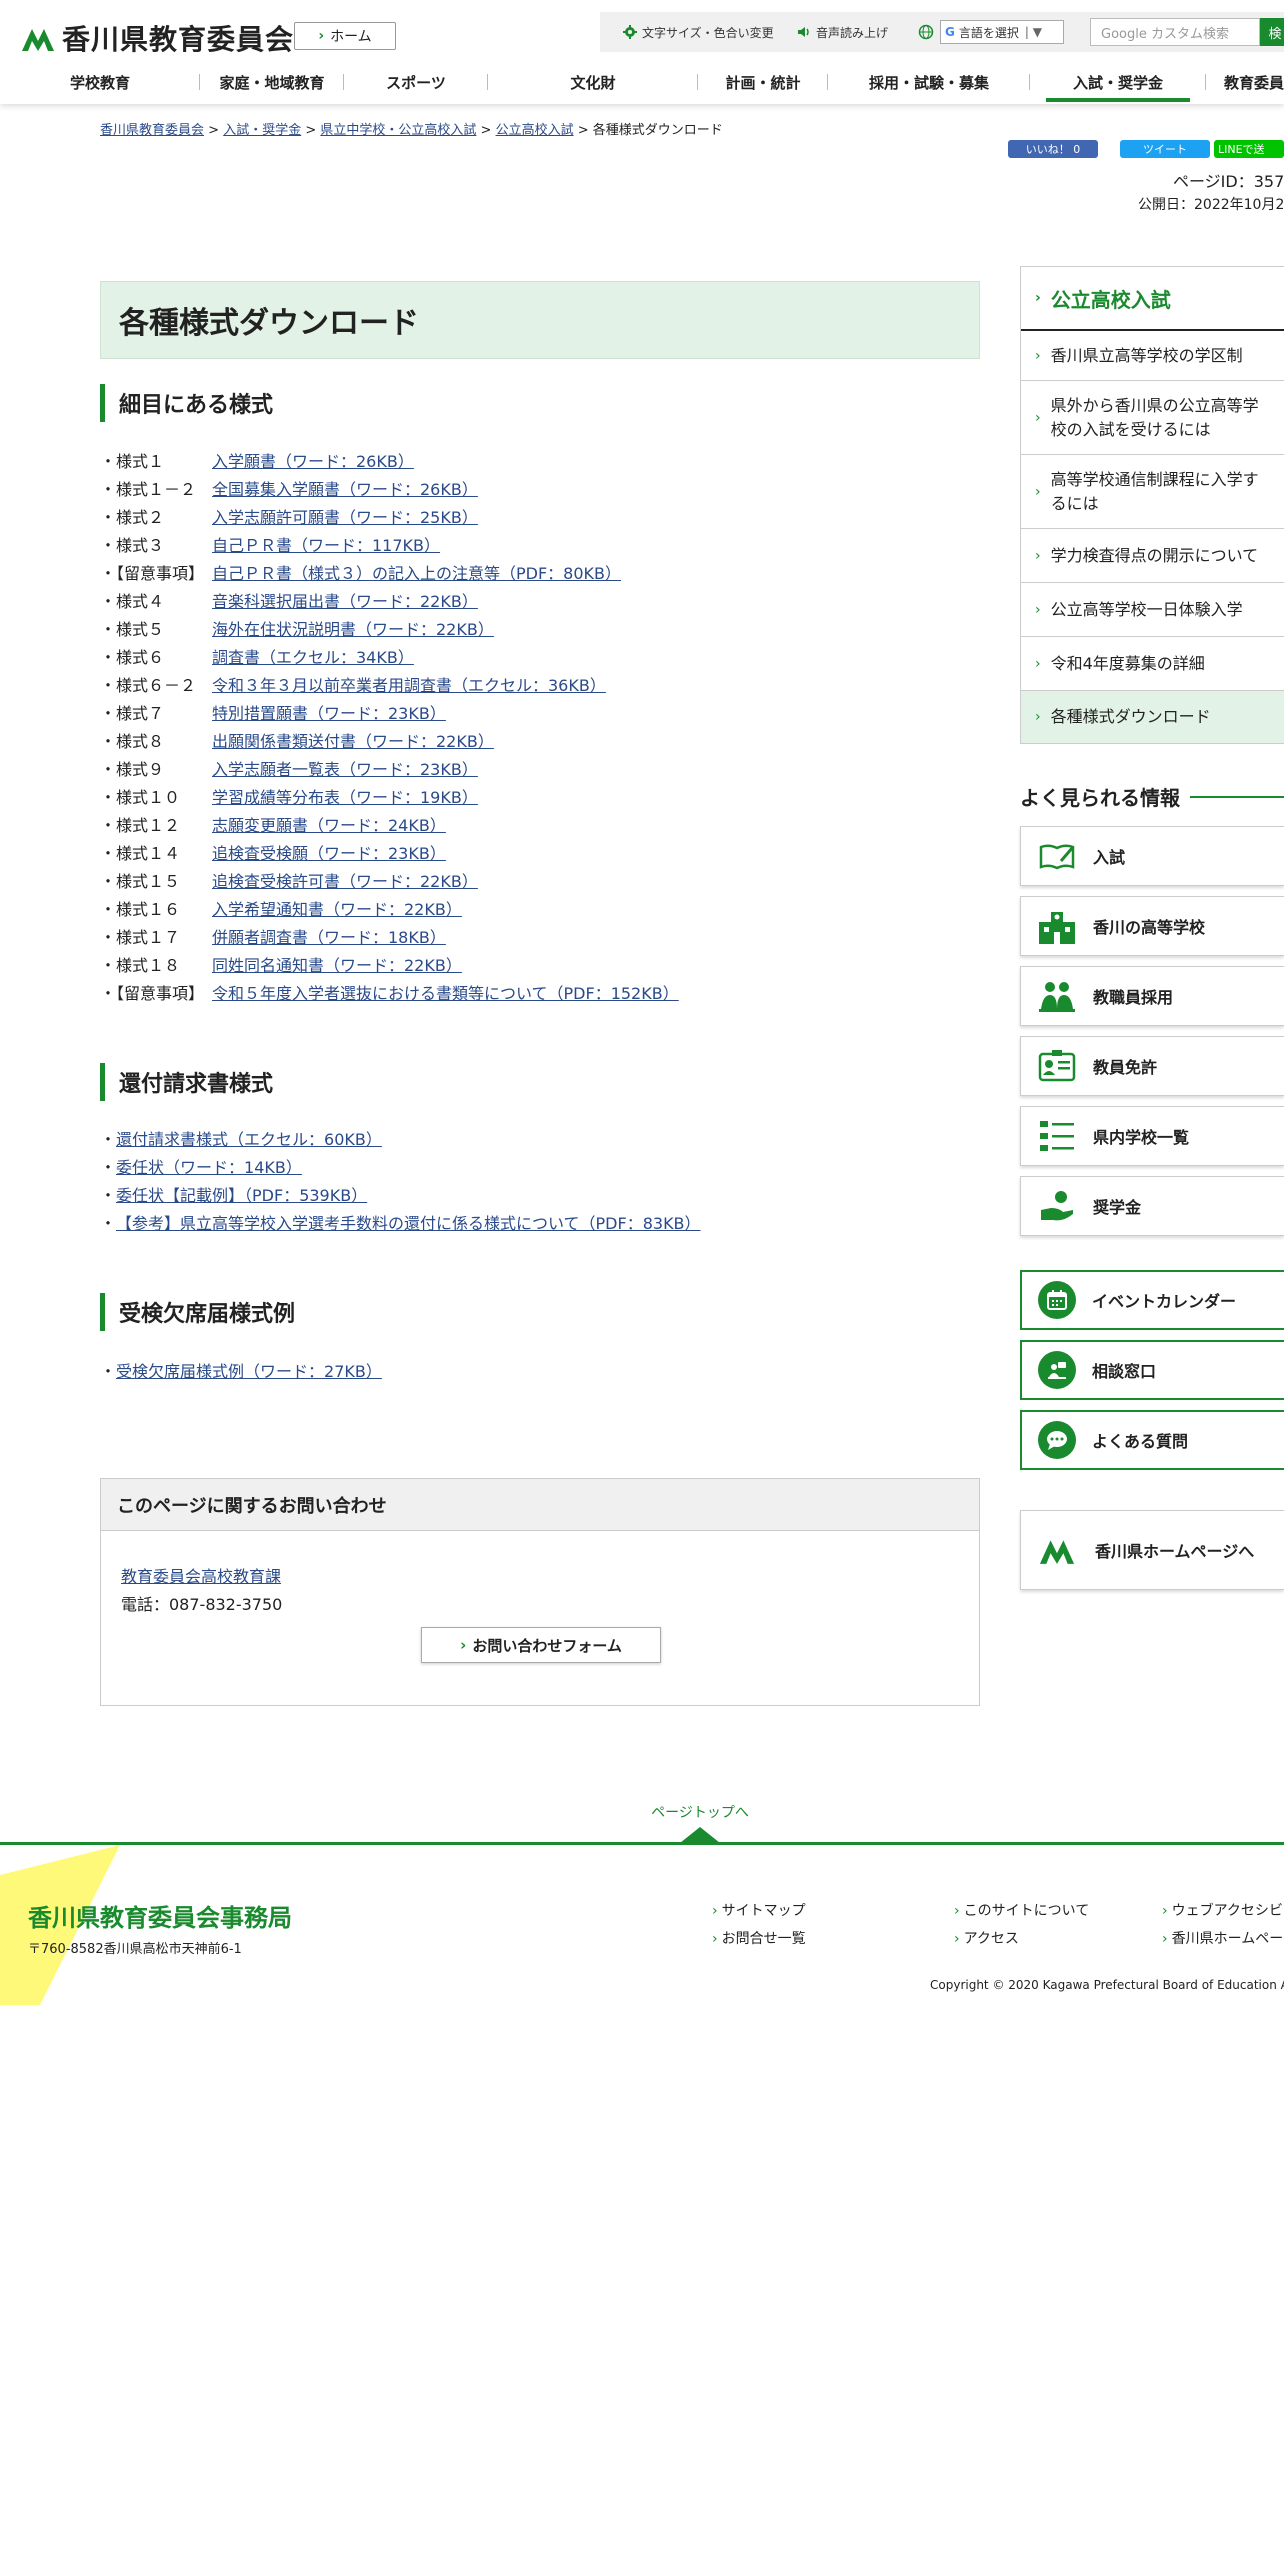  Describe the element at coordinates (1249, 149) in the screenshot. I see `line-share-button: LINEで送` at that location.